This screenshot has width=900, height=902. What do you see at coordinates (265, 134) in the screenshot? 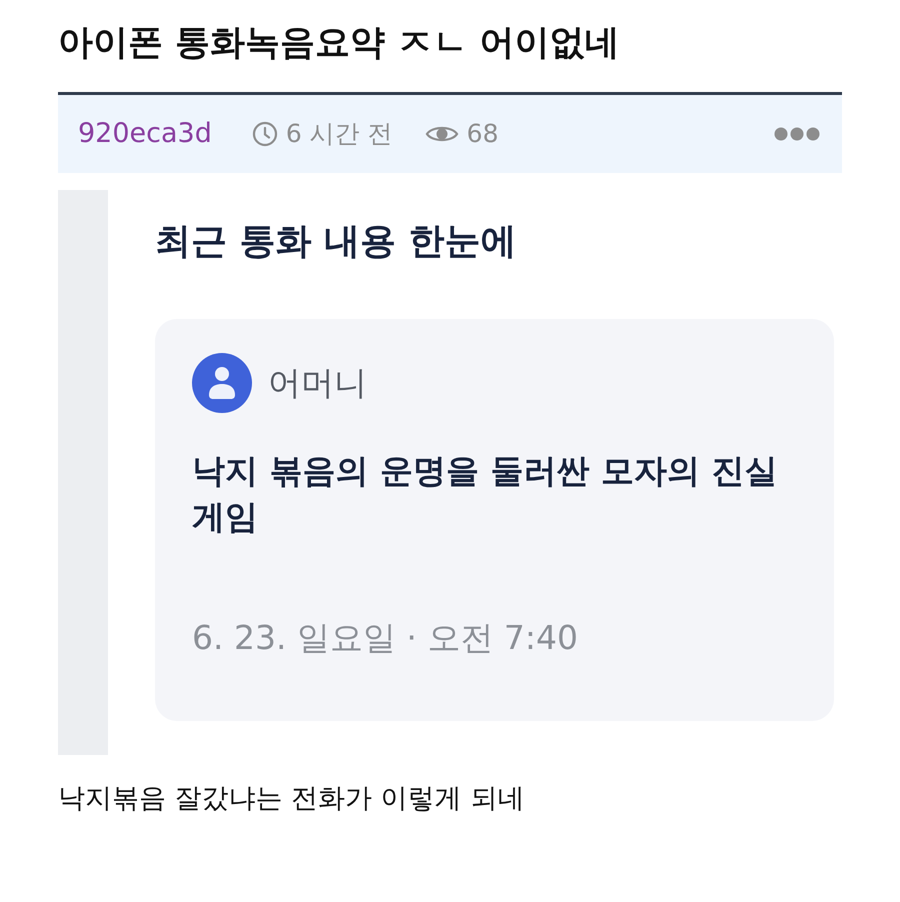
I see `clock-icon` at bounding box center [265, 134].